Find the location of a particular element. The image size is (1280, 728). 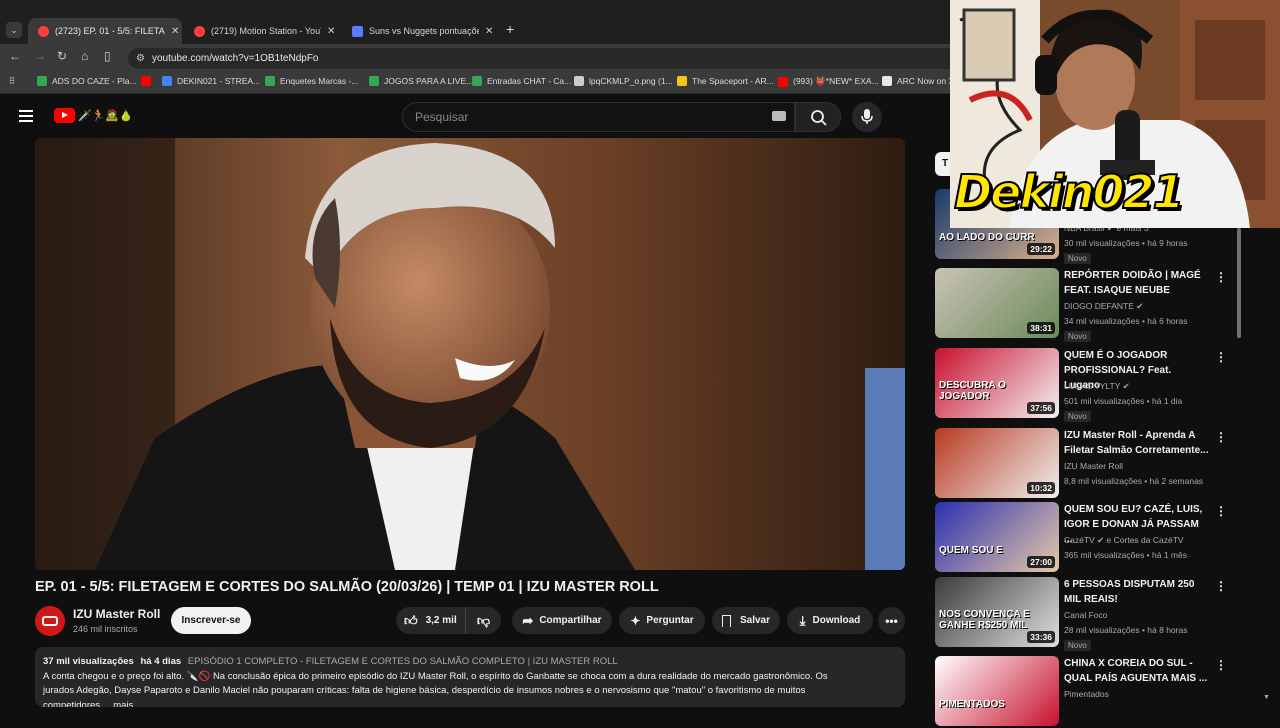

save-button: Salvar is located at coordinates (746, 620).